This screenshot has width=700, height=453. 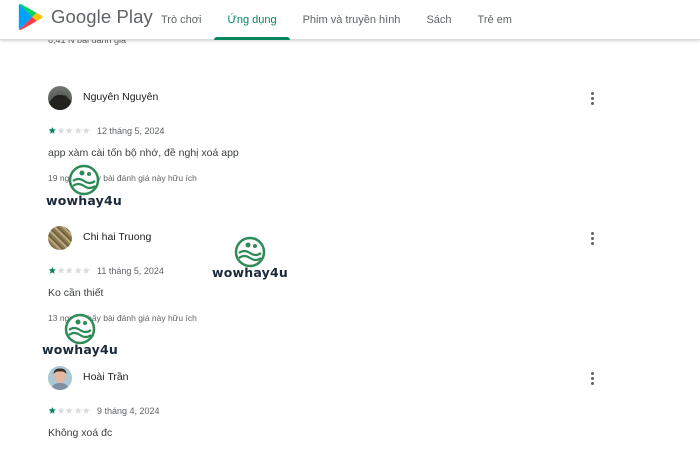 I want to click on review-date: 9 tháng 4, 2024, so click(x=128, y=411).